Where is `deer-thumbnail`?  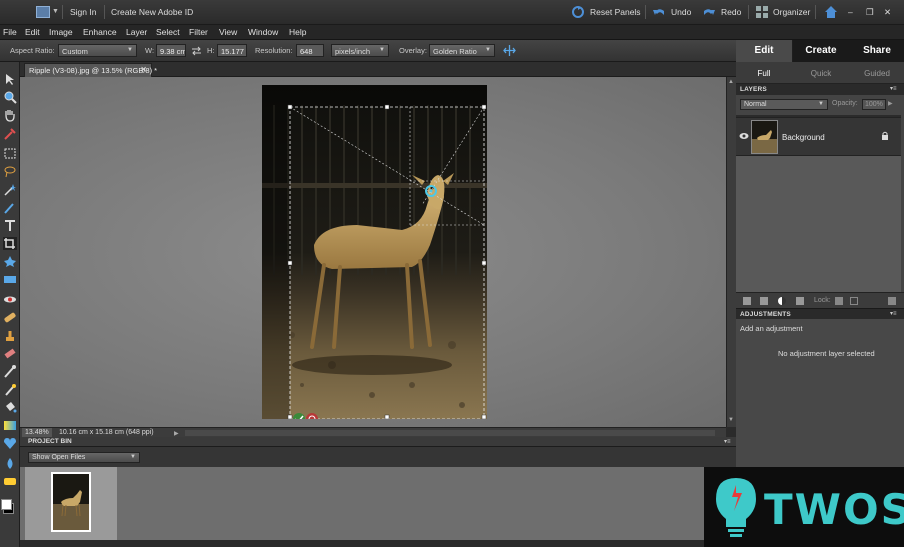 deer-thumbnail is located at coordinates (71, 502).